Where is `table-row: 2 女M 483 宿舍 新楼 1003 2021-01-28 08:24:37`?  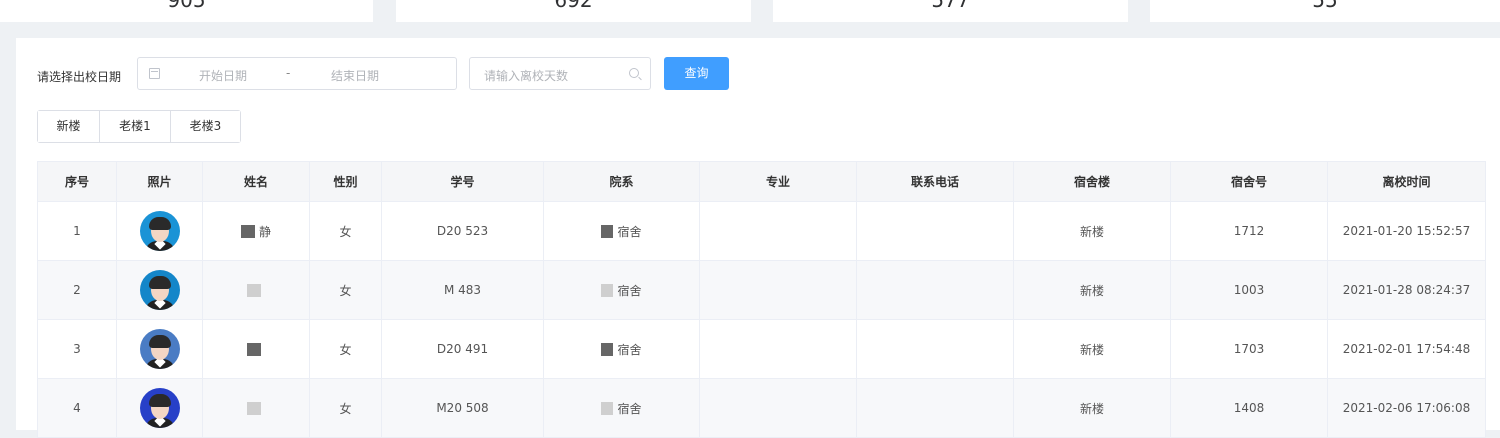
table-row: 2 女M 483 宿舍 新楼 1003 2021-01-28 08:24:37 is located at coordinates (761, 290).